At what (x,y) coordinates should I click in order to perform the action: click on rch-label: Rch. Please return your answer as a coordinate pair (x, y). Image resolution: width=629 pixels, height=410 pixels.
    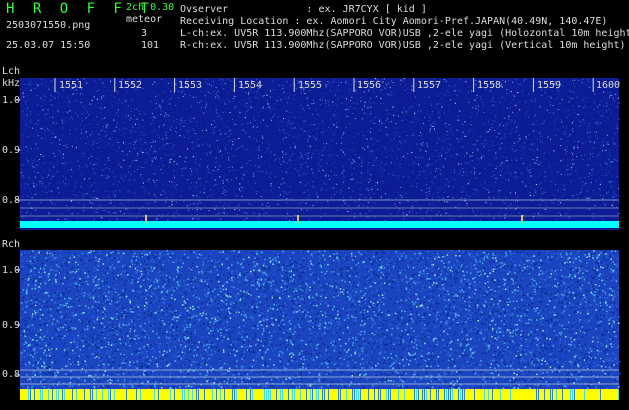
    Looking at the image, I should click on (11, 244).